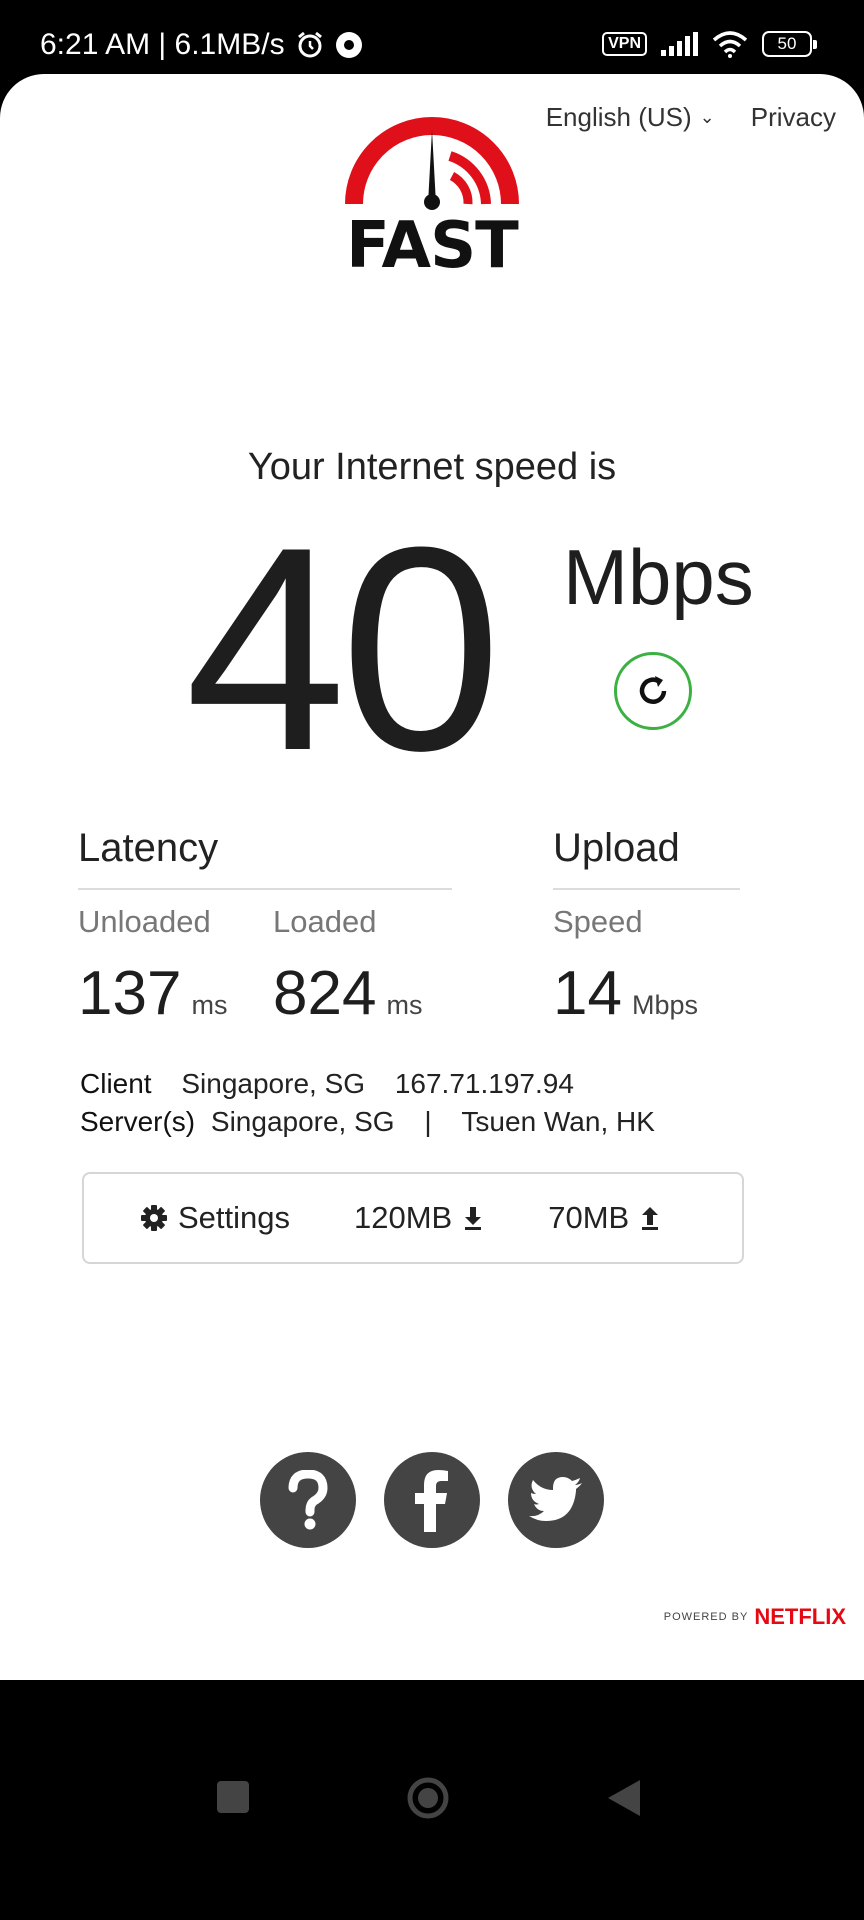 The width and height of the screenshot is (864, 1920). I want to click on download-arrow-icon, so click(473, 1218).